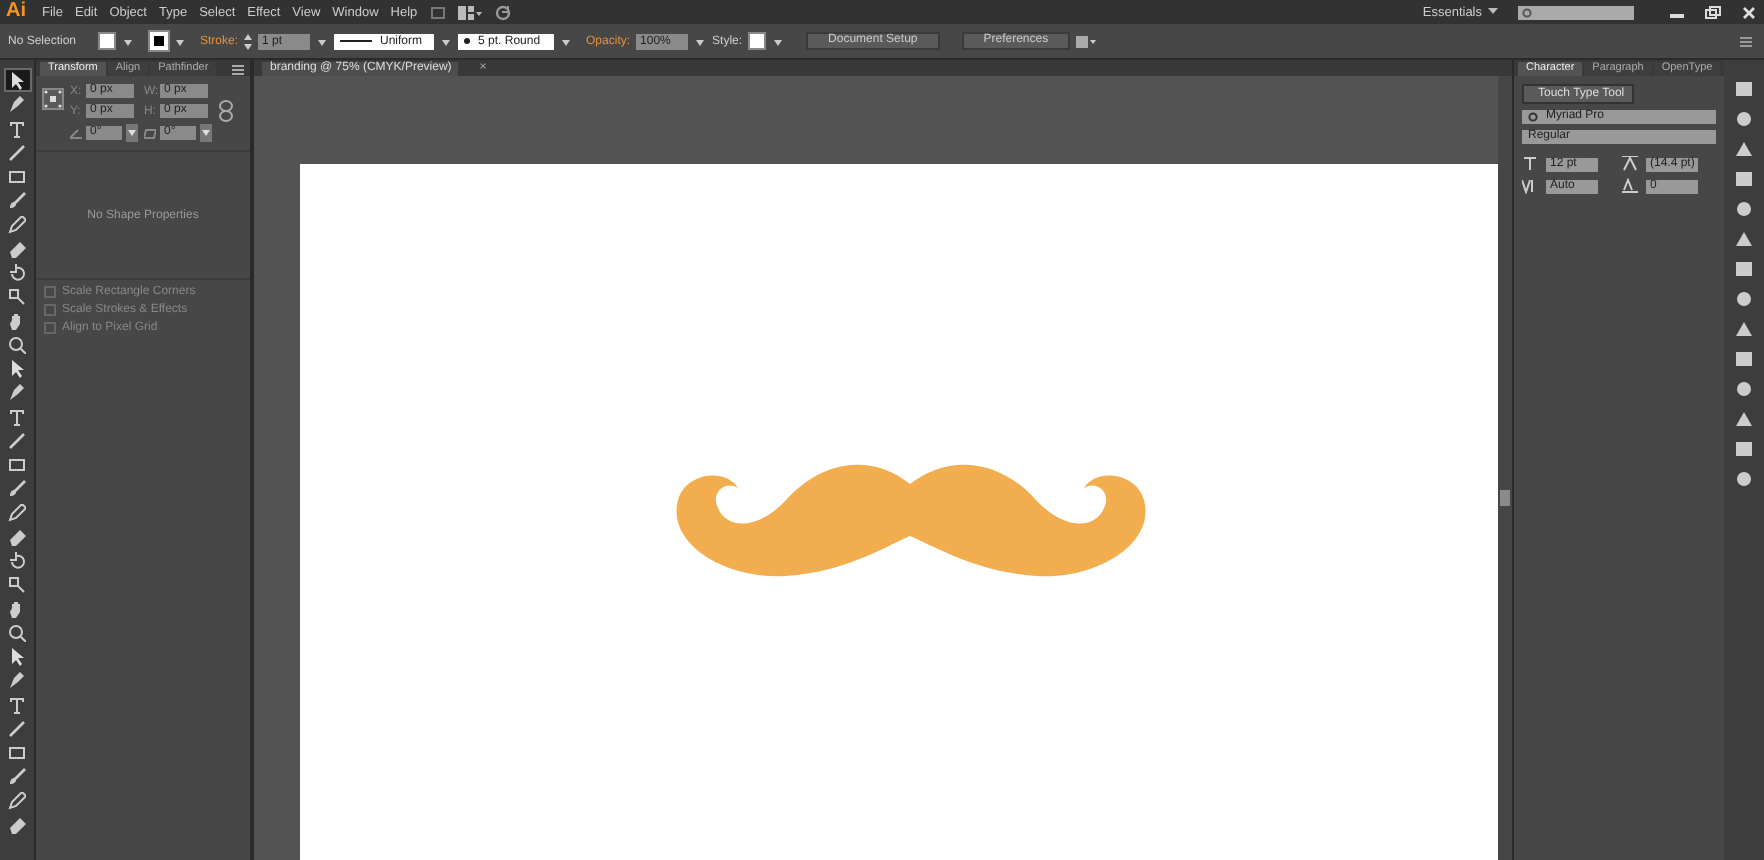 Image resolution: width=1764 pixels, height=860 pixels. What do you see at coordinates (107, 41) in the screenshot?
I see `fill-swatch` at bounding box center [107, 41].